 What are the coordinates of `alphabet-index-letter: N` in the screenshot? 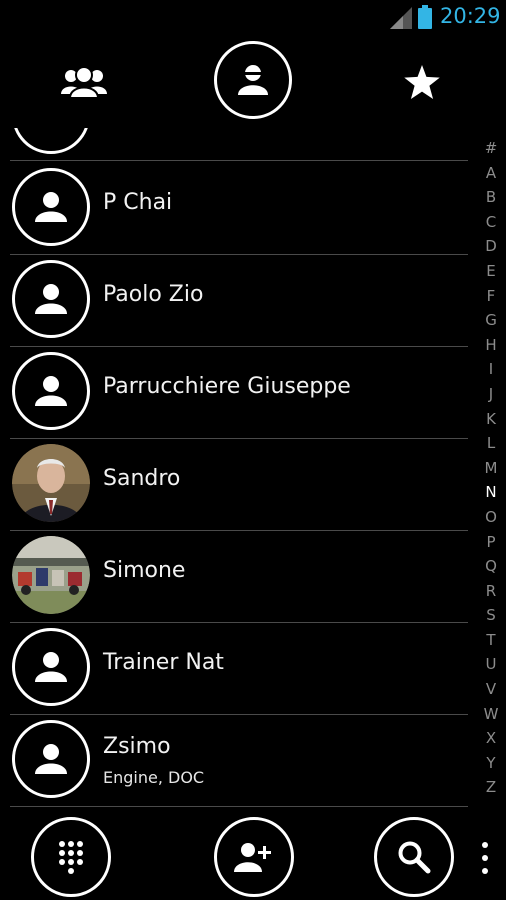 It's located at (491, 492).